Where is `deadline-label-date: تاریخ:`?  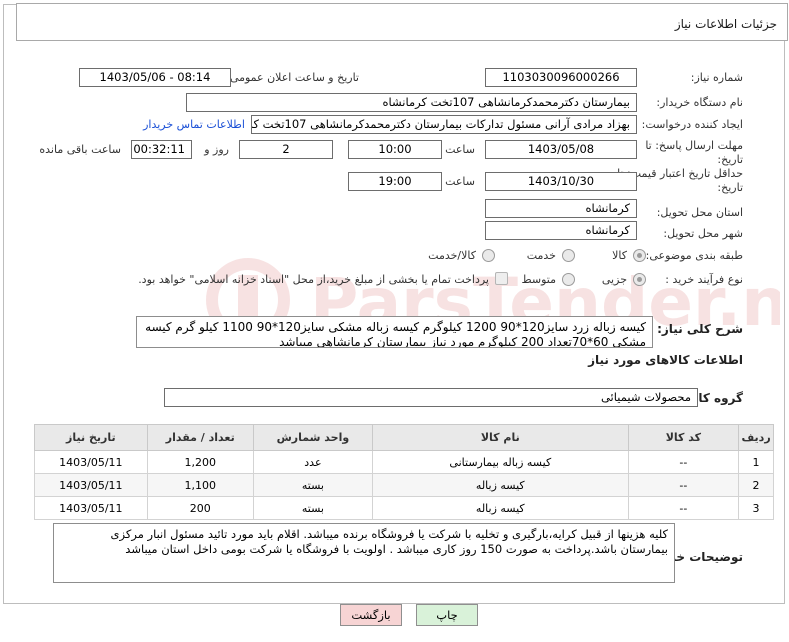 deadline-label-date: تاریخ: is located at coordinates (730, 159).